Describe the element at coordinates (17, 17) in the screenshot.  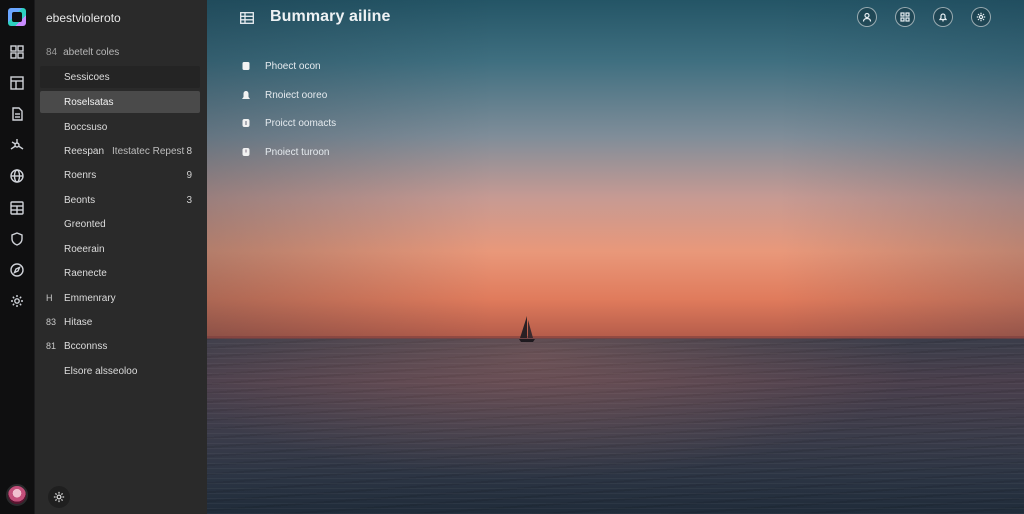
I see `app-logo` at that location.